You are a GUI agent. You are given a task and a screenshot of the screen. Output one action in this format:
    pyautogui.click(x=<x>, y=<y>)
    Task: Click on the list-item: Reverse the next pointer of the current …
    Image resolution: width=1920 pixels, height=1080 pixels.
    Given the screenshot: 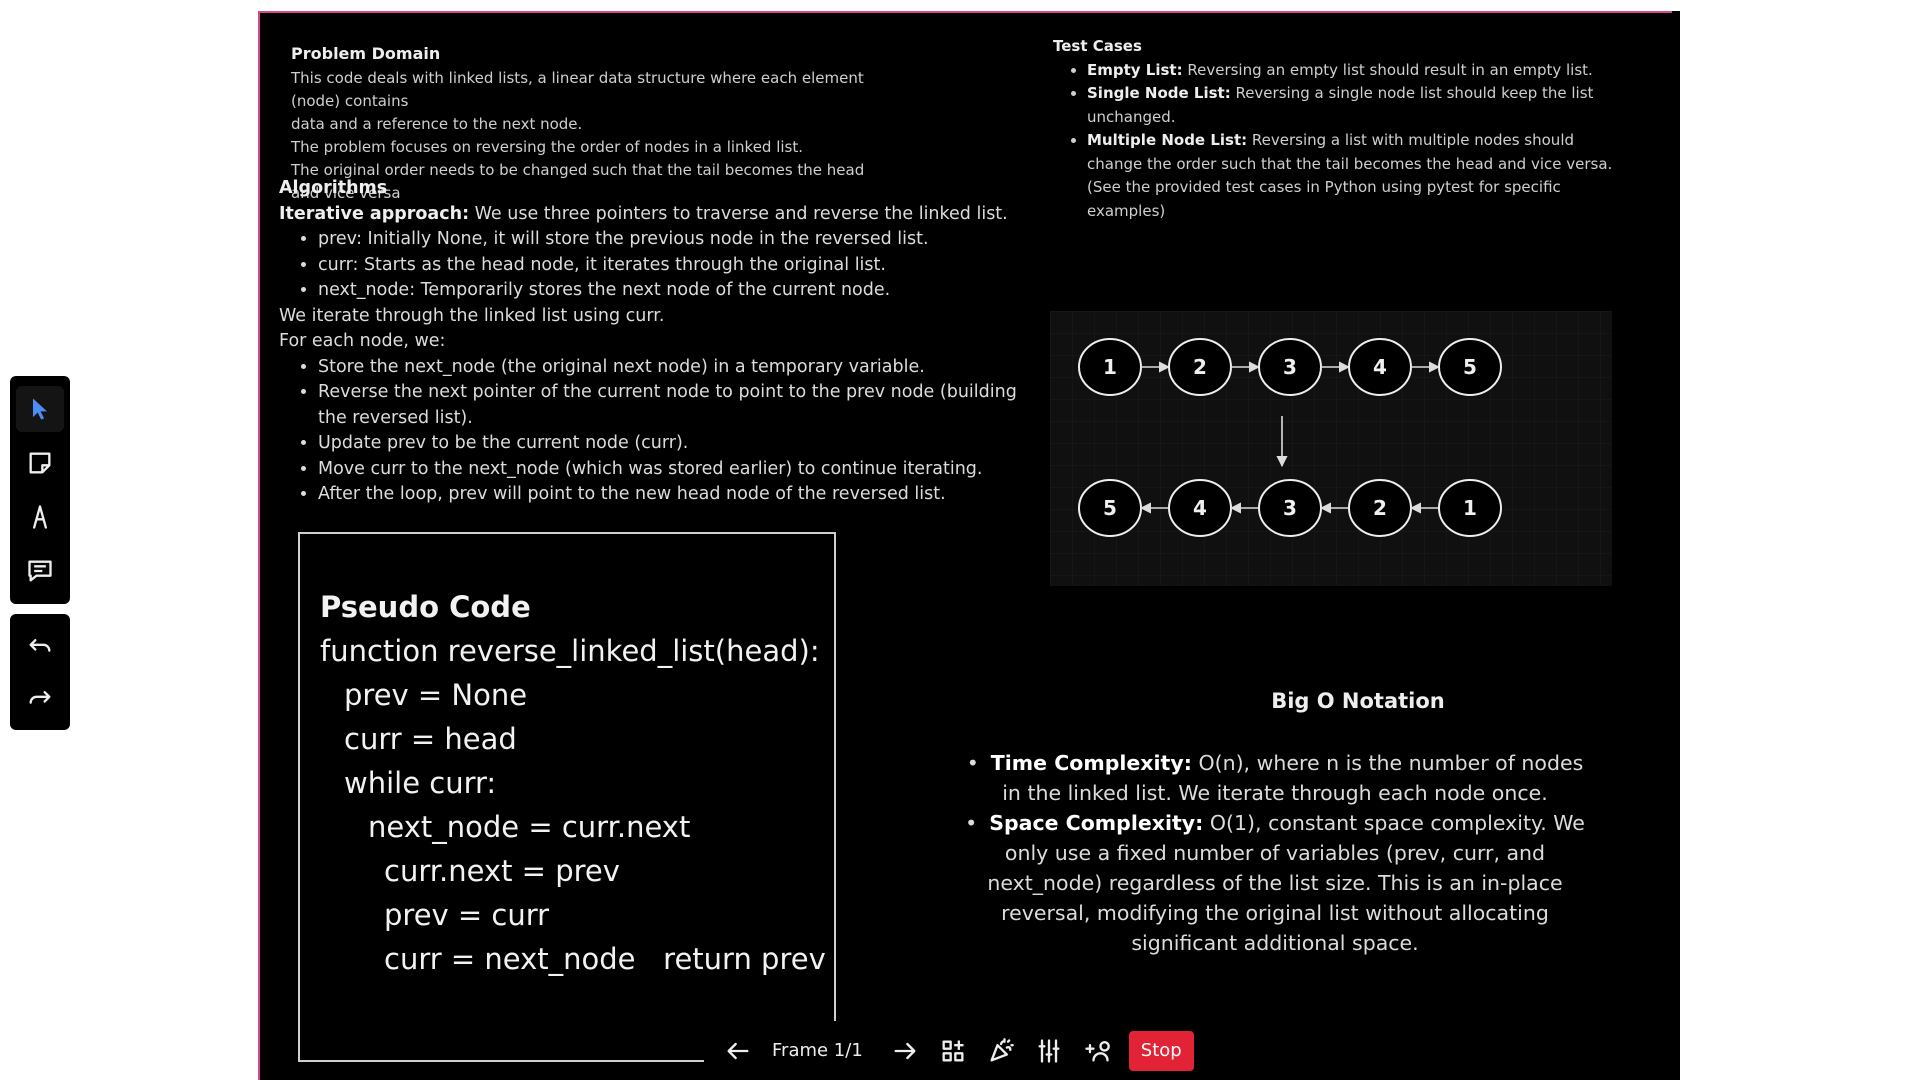 What is the action you would take?
    pyautogui.click(x=678, y=405)
    